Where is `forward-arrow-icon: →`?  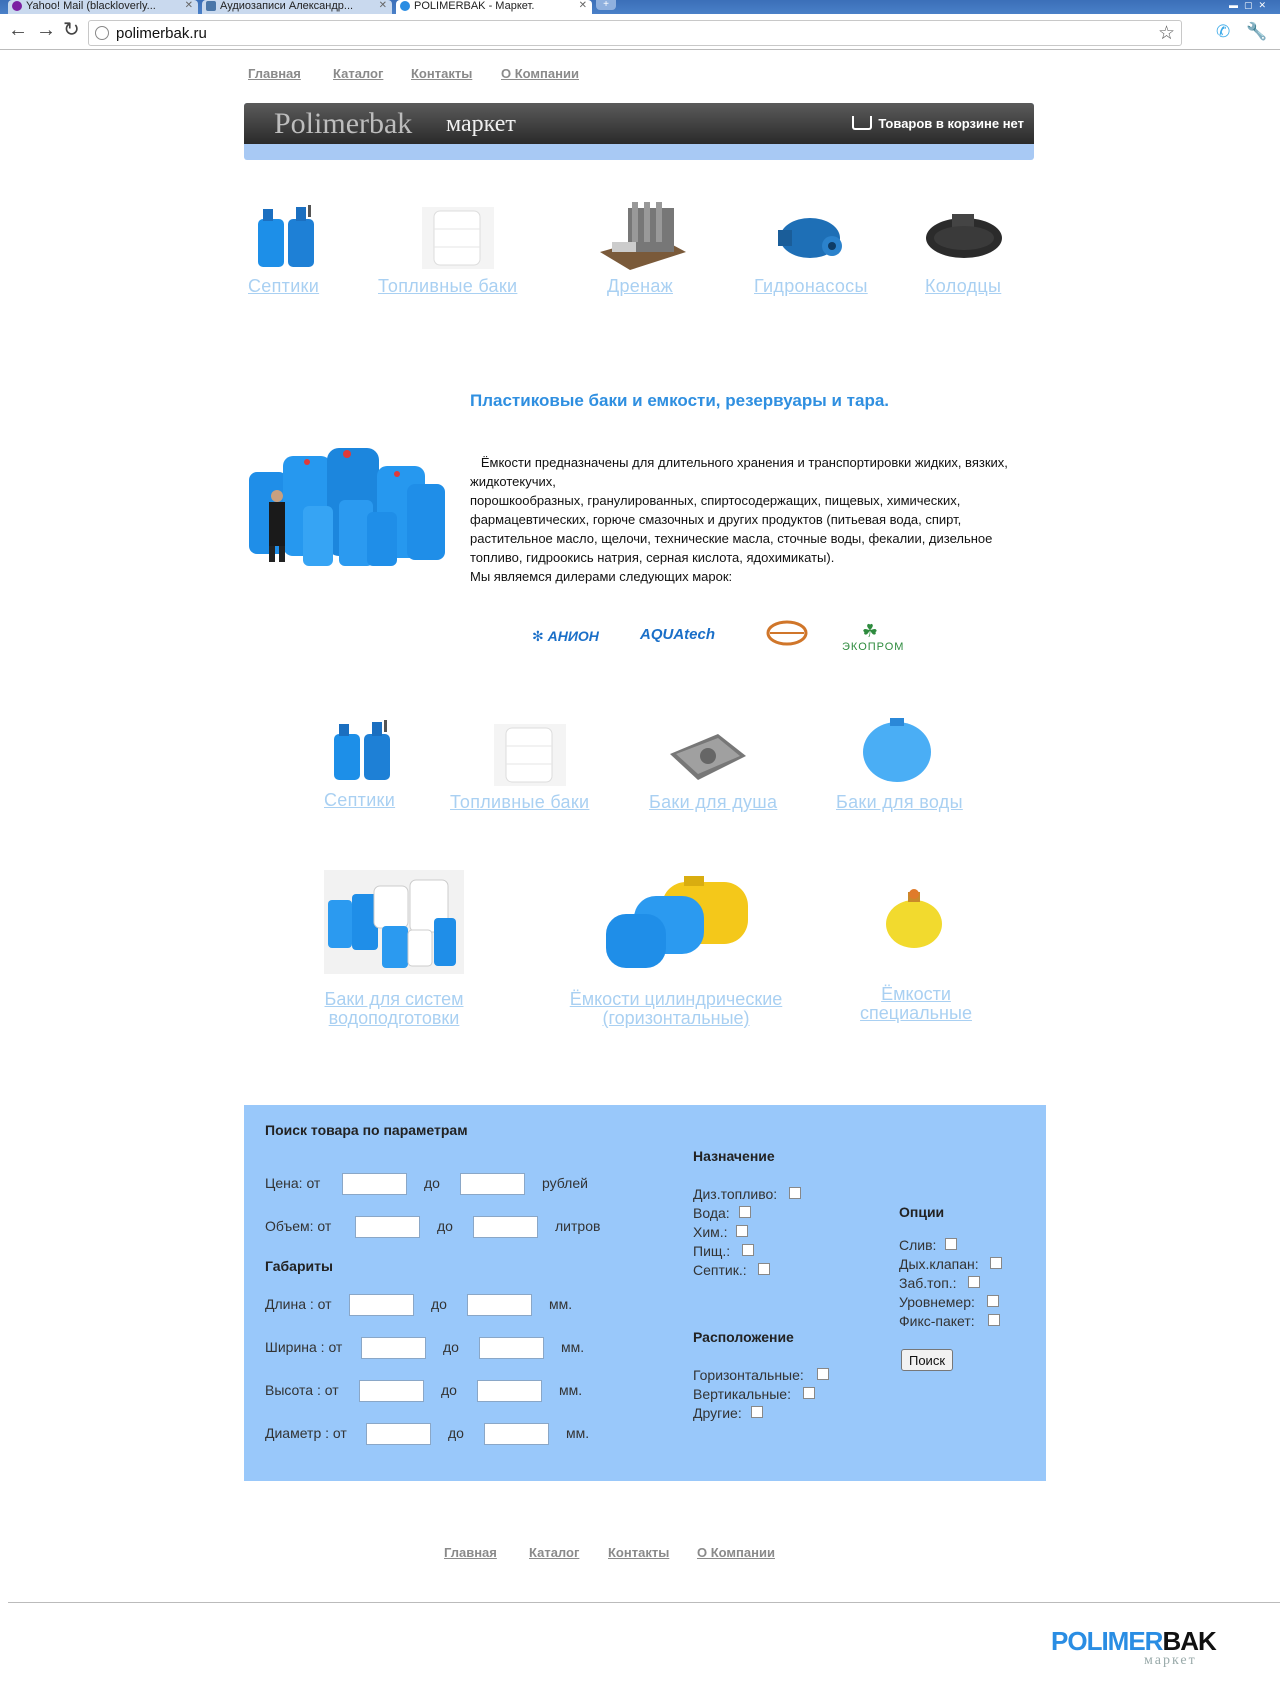 forward-arrow-icon: → is located at coordinates (46, 30).